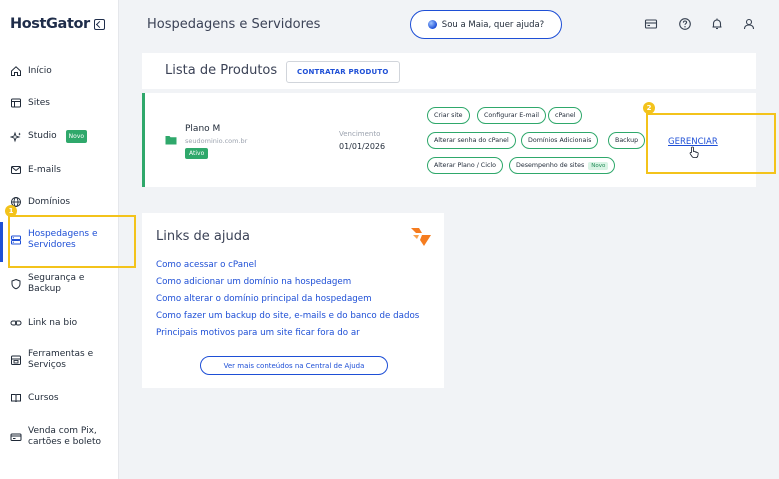 This screenshot has width=779, height=479. I want to click on cpanel-chip: cPanel, so click(565, 115).